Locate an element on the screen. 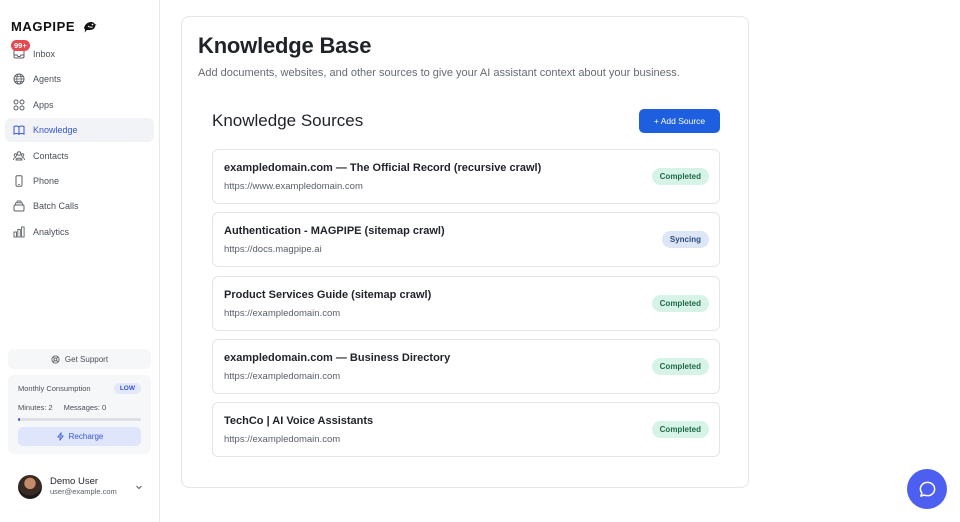 The height and width of the screenshot is (522, 960). sidebar-item-label: Apps is located at coordinates (43, 104).